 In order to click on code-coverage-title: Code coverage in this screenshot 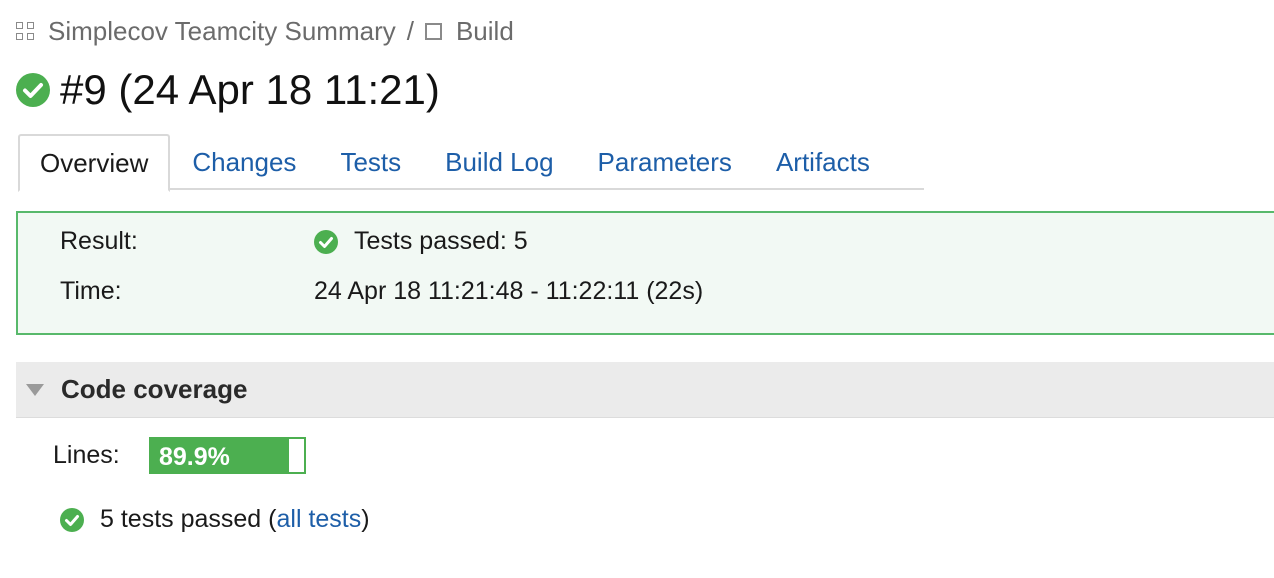, I will do `click(154, 389)`.